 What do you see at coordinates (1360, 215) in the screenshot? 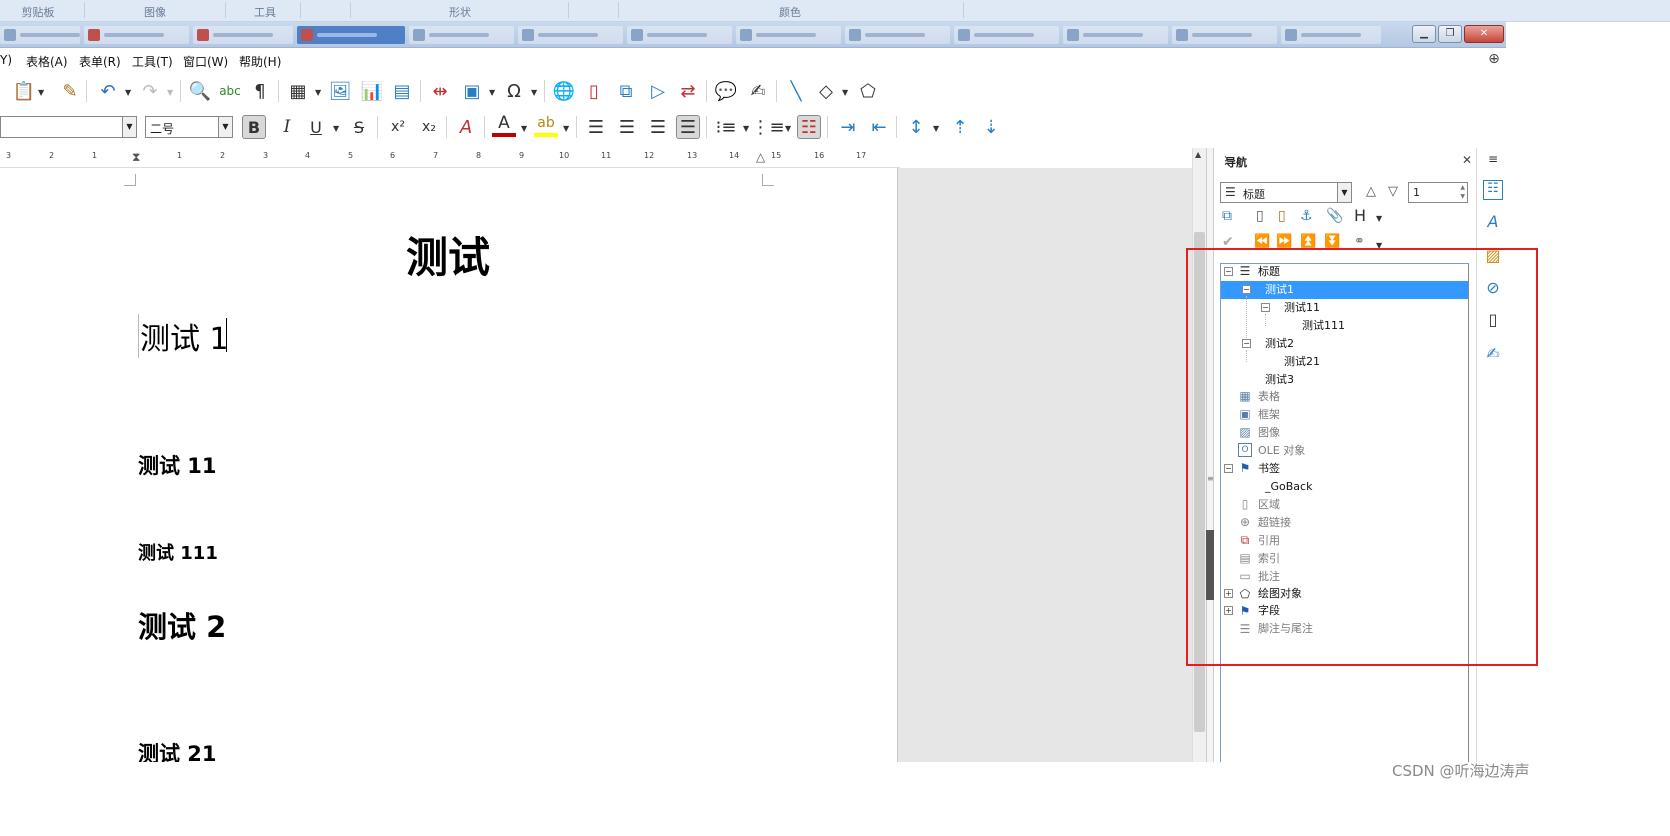
I see `heading-levels-icon: H` at bounding box center [1360, 215].